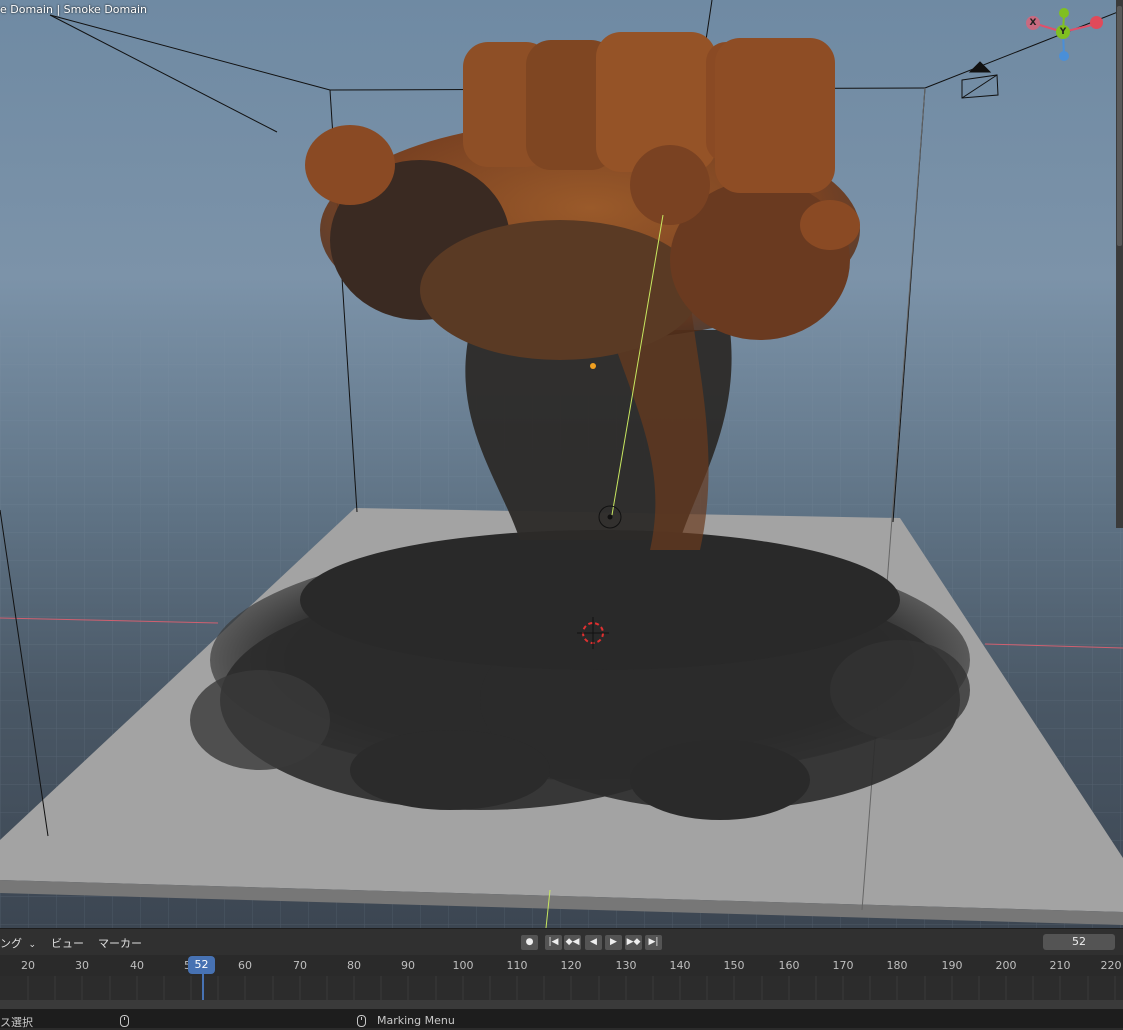  What do you see at coordinates (124, 1020) in the screenshot?
I see `mouse-middle-icon` at bounding box center [124, 1020].